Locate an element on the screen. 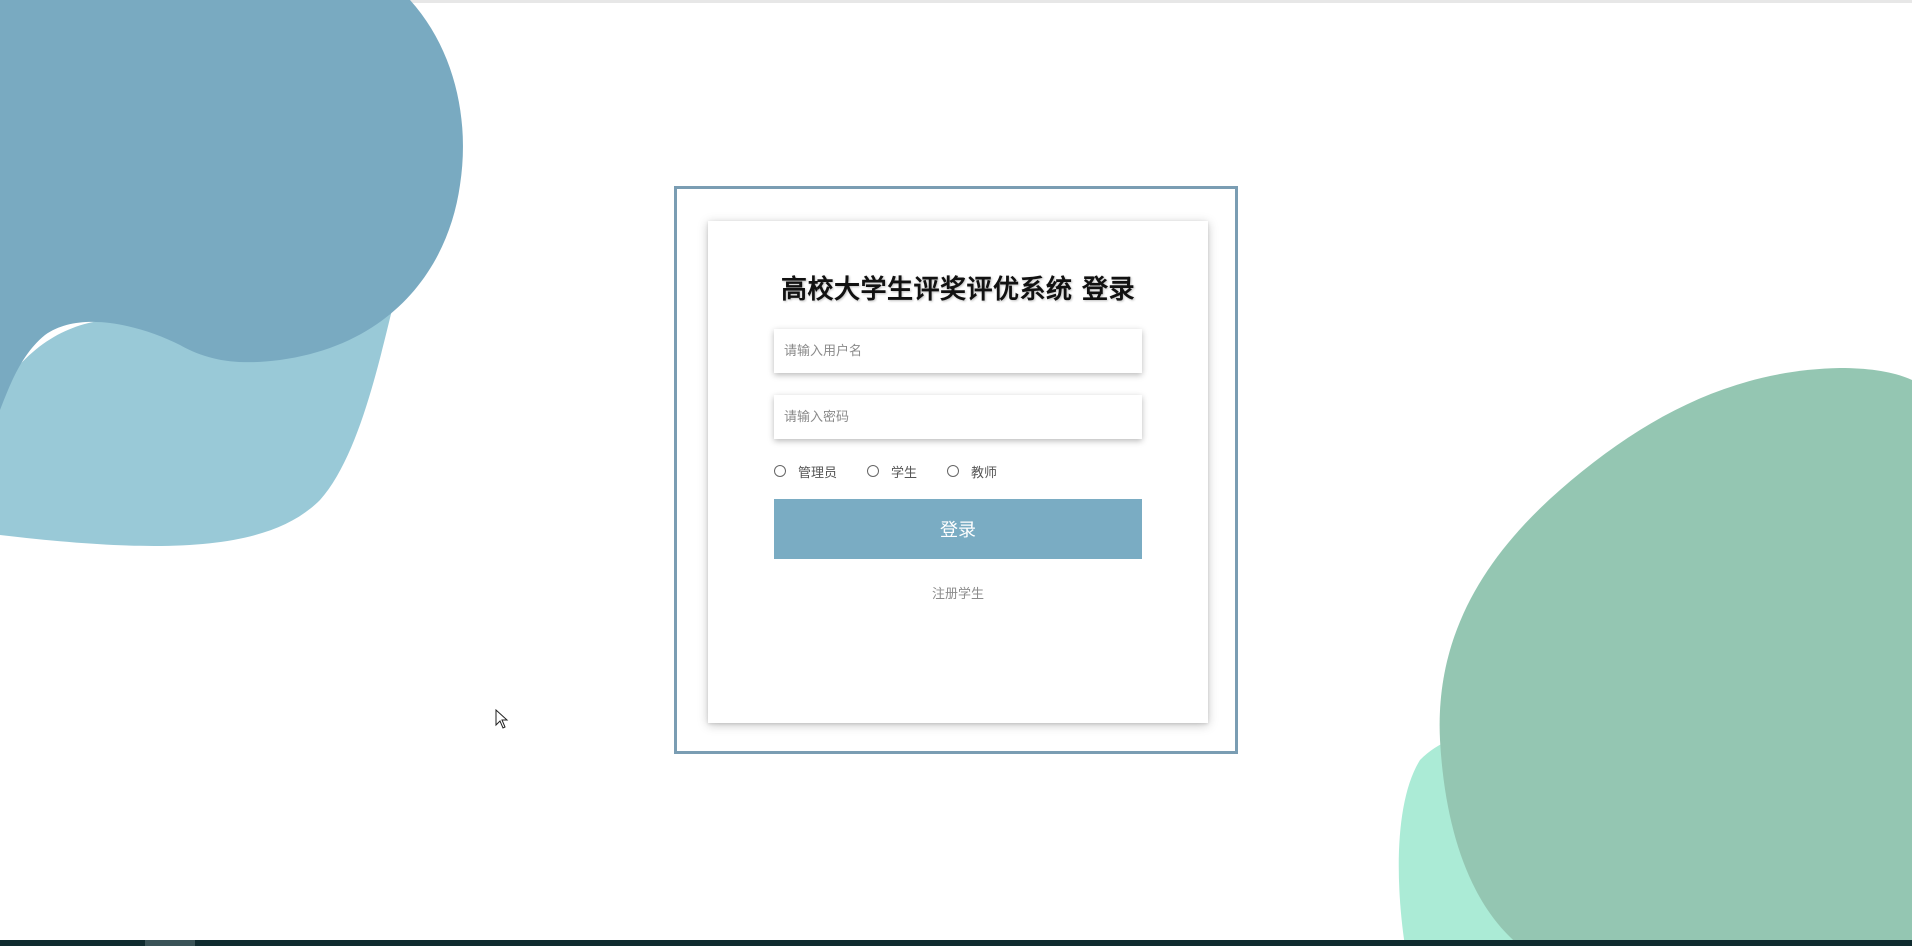  role-label-teacher: 教师 is located at coordinates (984, 473).